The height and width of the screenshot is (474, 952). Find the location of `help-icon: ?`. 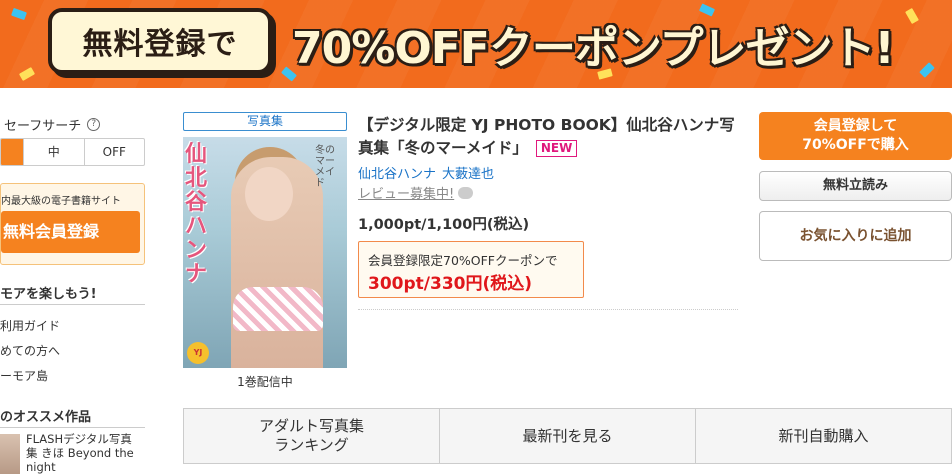

help-icon: ? is located at coordinates (94, 124).